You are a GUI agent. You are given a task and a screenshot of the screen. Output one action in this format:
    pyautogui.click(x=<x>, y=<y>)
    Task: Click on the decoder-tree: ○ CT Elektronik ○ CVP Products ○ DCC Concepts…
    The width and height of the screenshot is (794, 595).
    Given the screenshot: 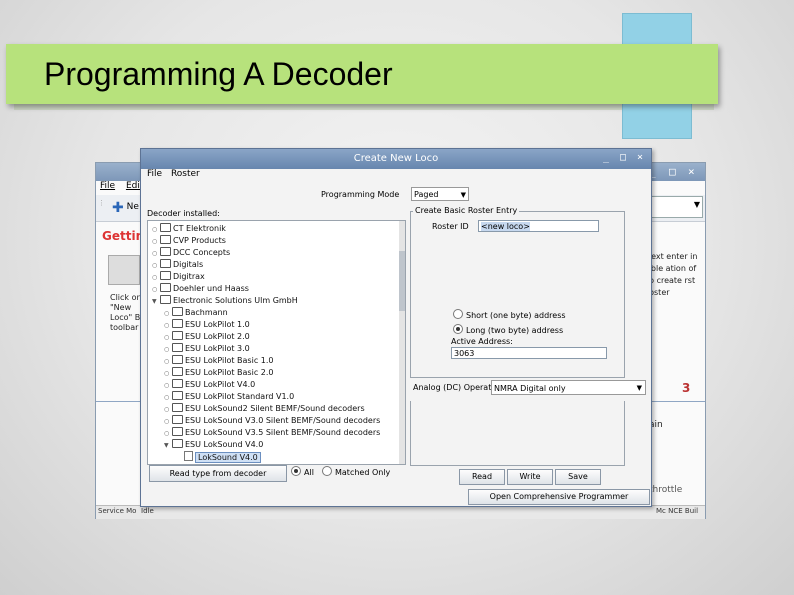 What is the action you would take?
    pyautogui.click(x=276, y=342)
    